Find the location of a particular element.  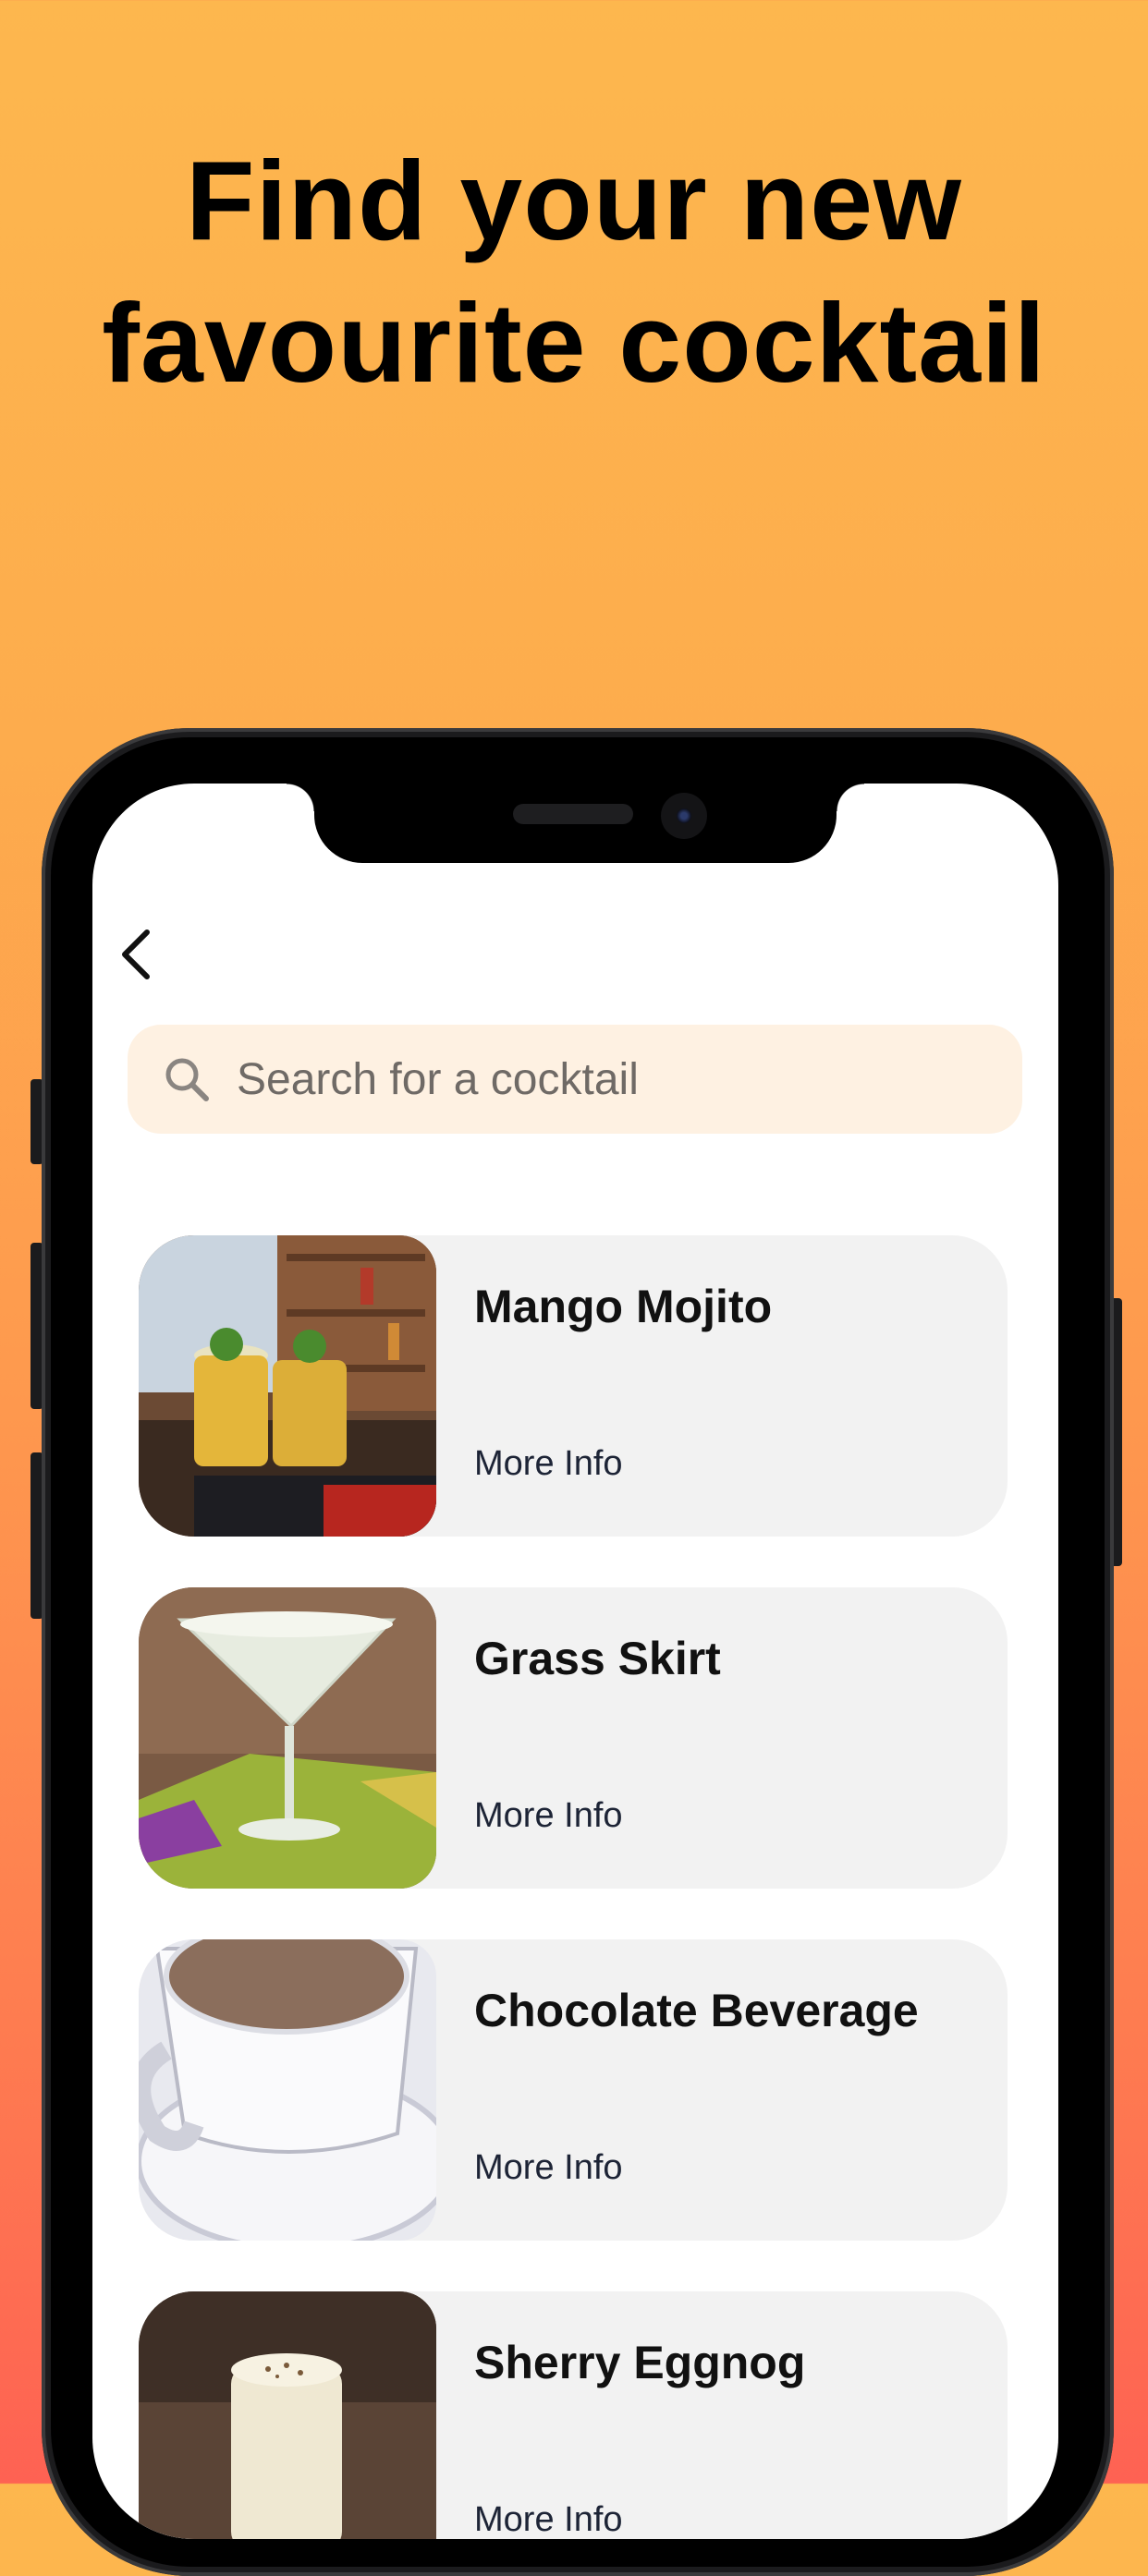

phone-notch is located at coordinates (575, 823).